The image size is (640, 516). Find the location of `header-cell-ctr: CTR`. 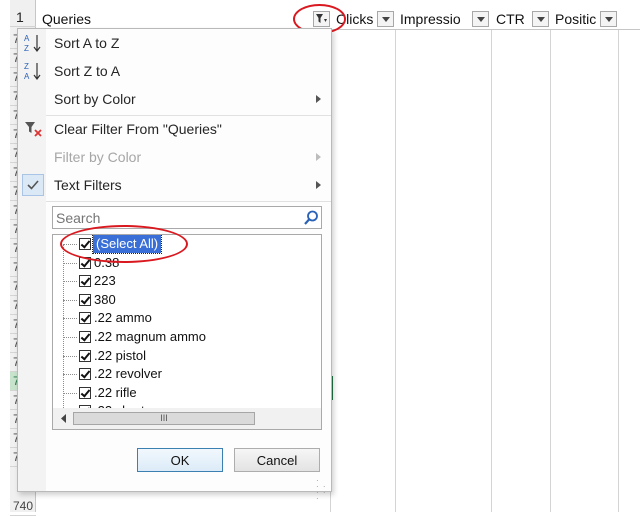

header-cell-ctr: CTR is located at coordinates (512, 19).